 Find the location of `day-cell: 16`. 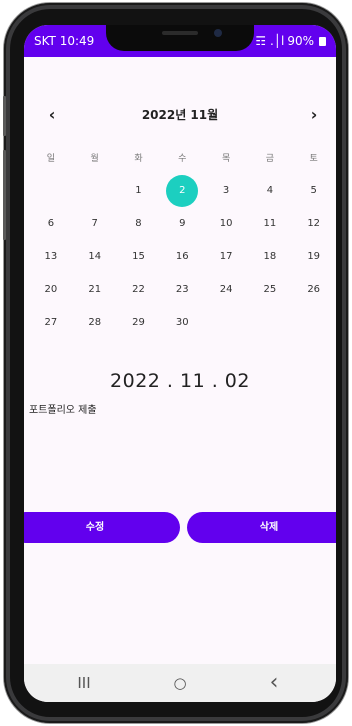

day-cell: 16 is located at coordinates (182, 256).